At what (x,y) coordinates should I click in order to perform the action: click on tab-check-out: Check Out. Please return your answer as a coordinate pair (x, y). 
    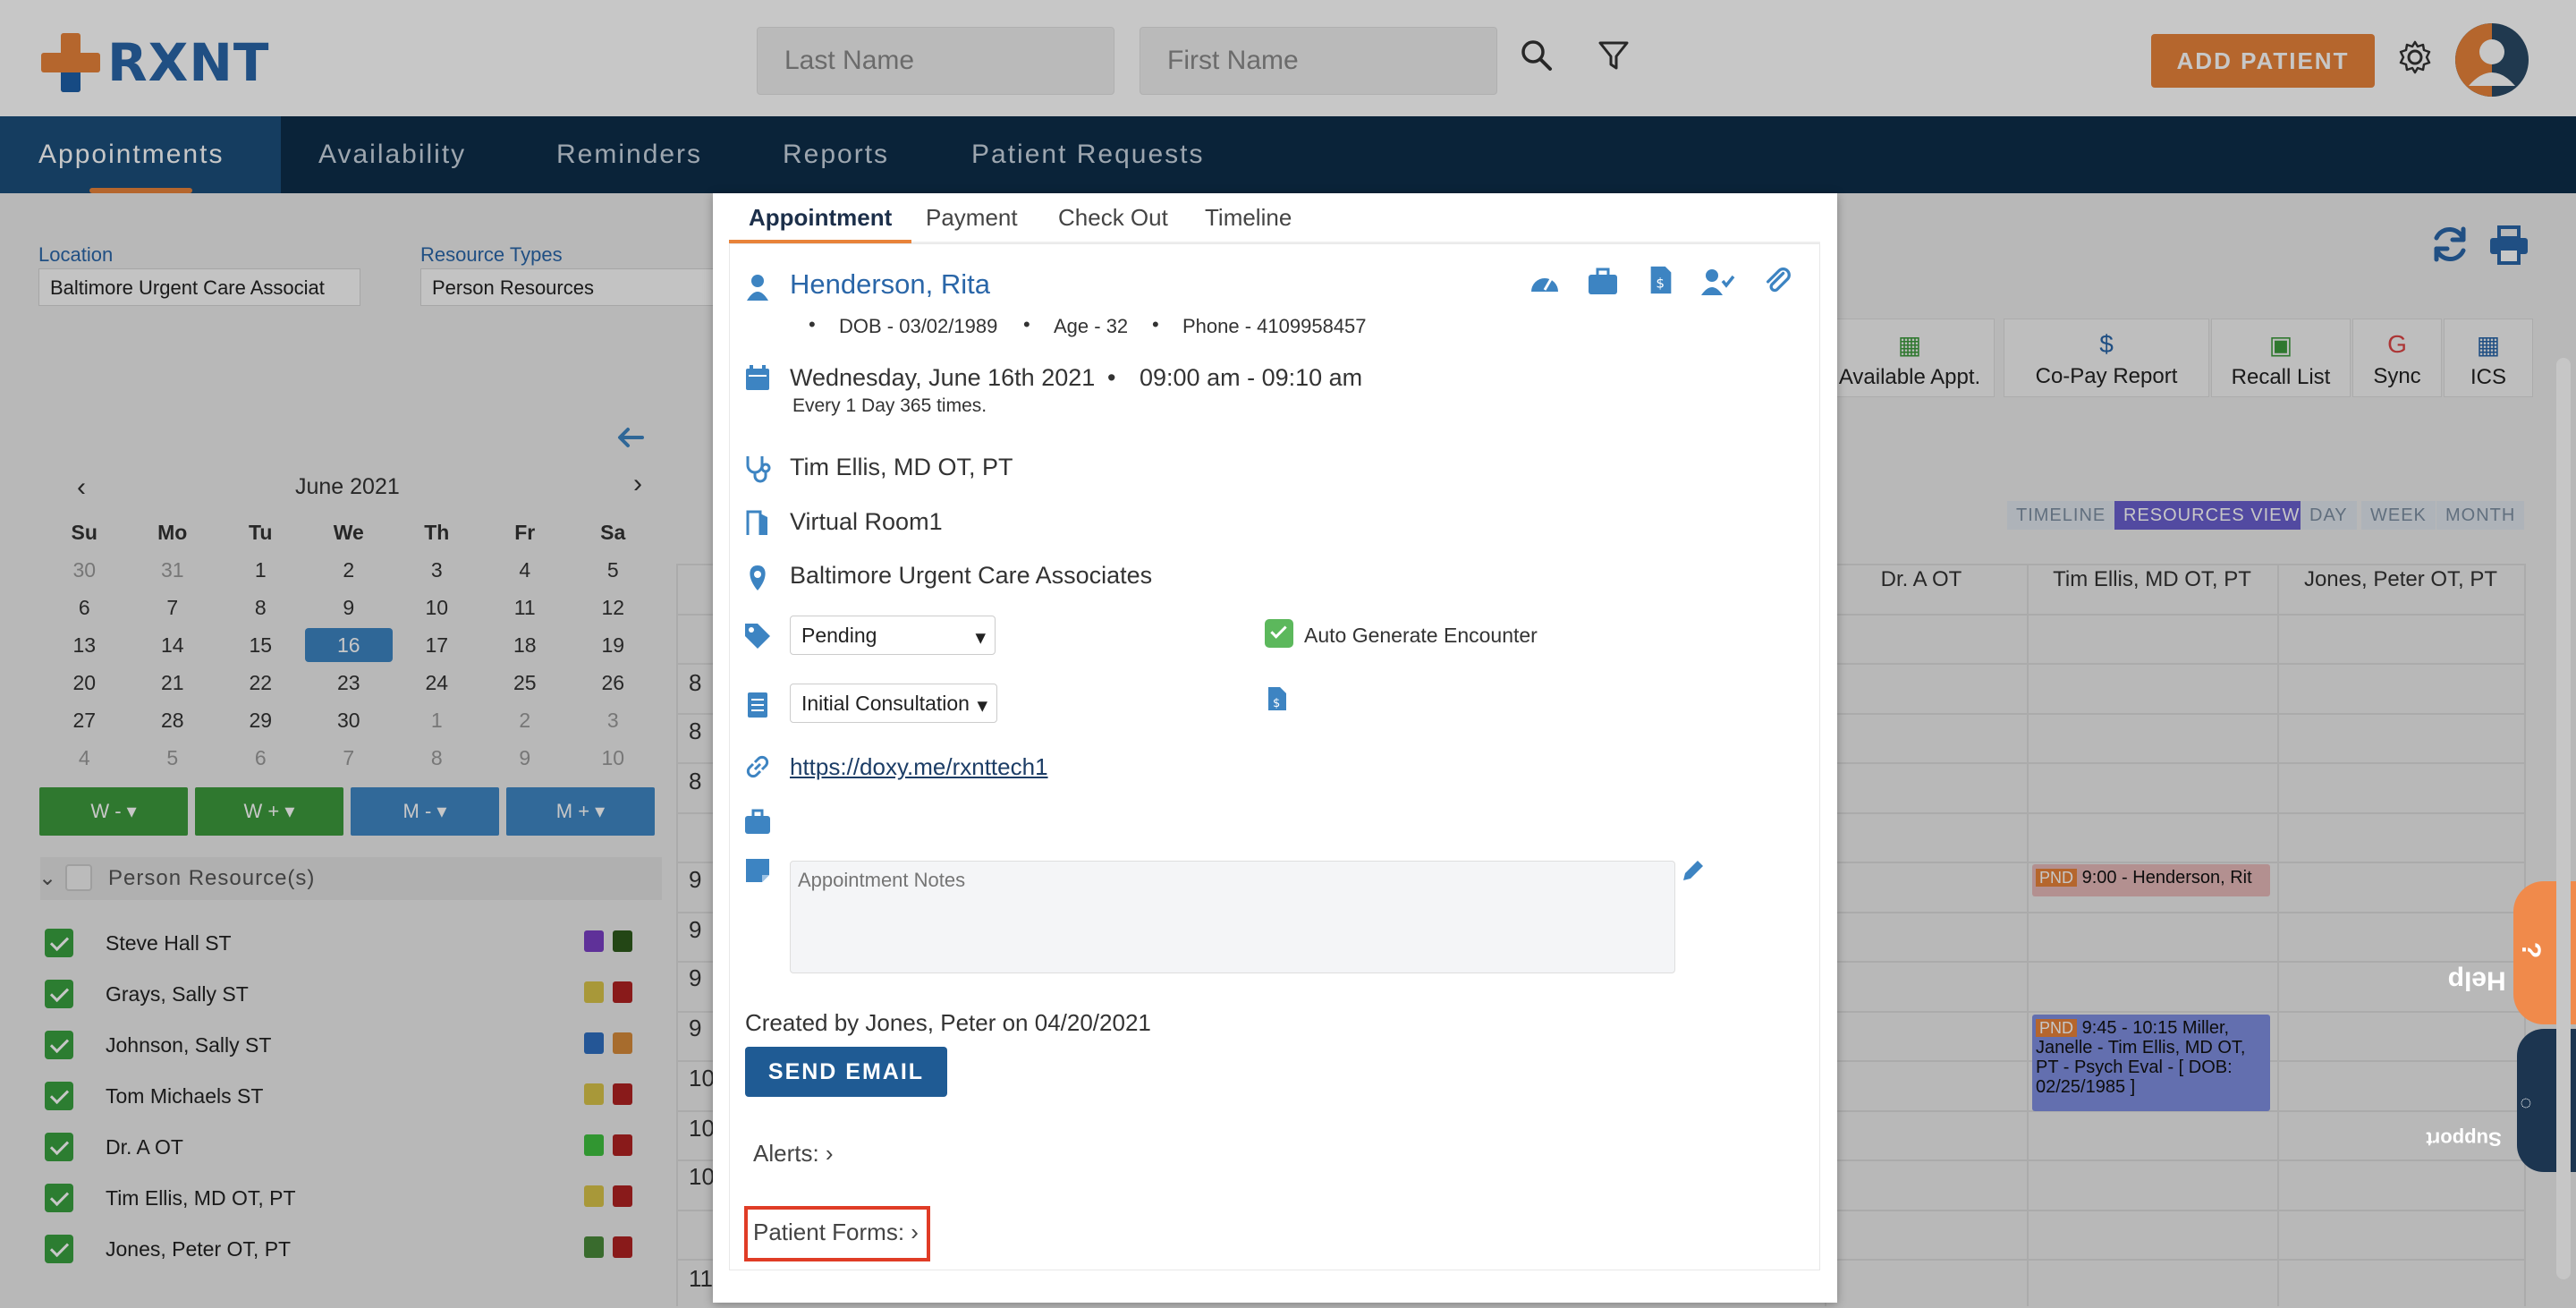
    Looking at the image, I should click on (1113, 223).